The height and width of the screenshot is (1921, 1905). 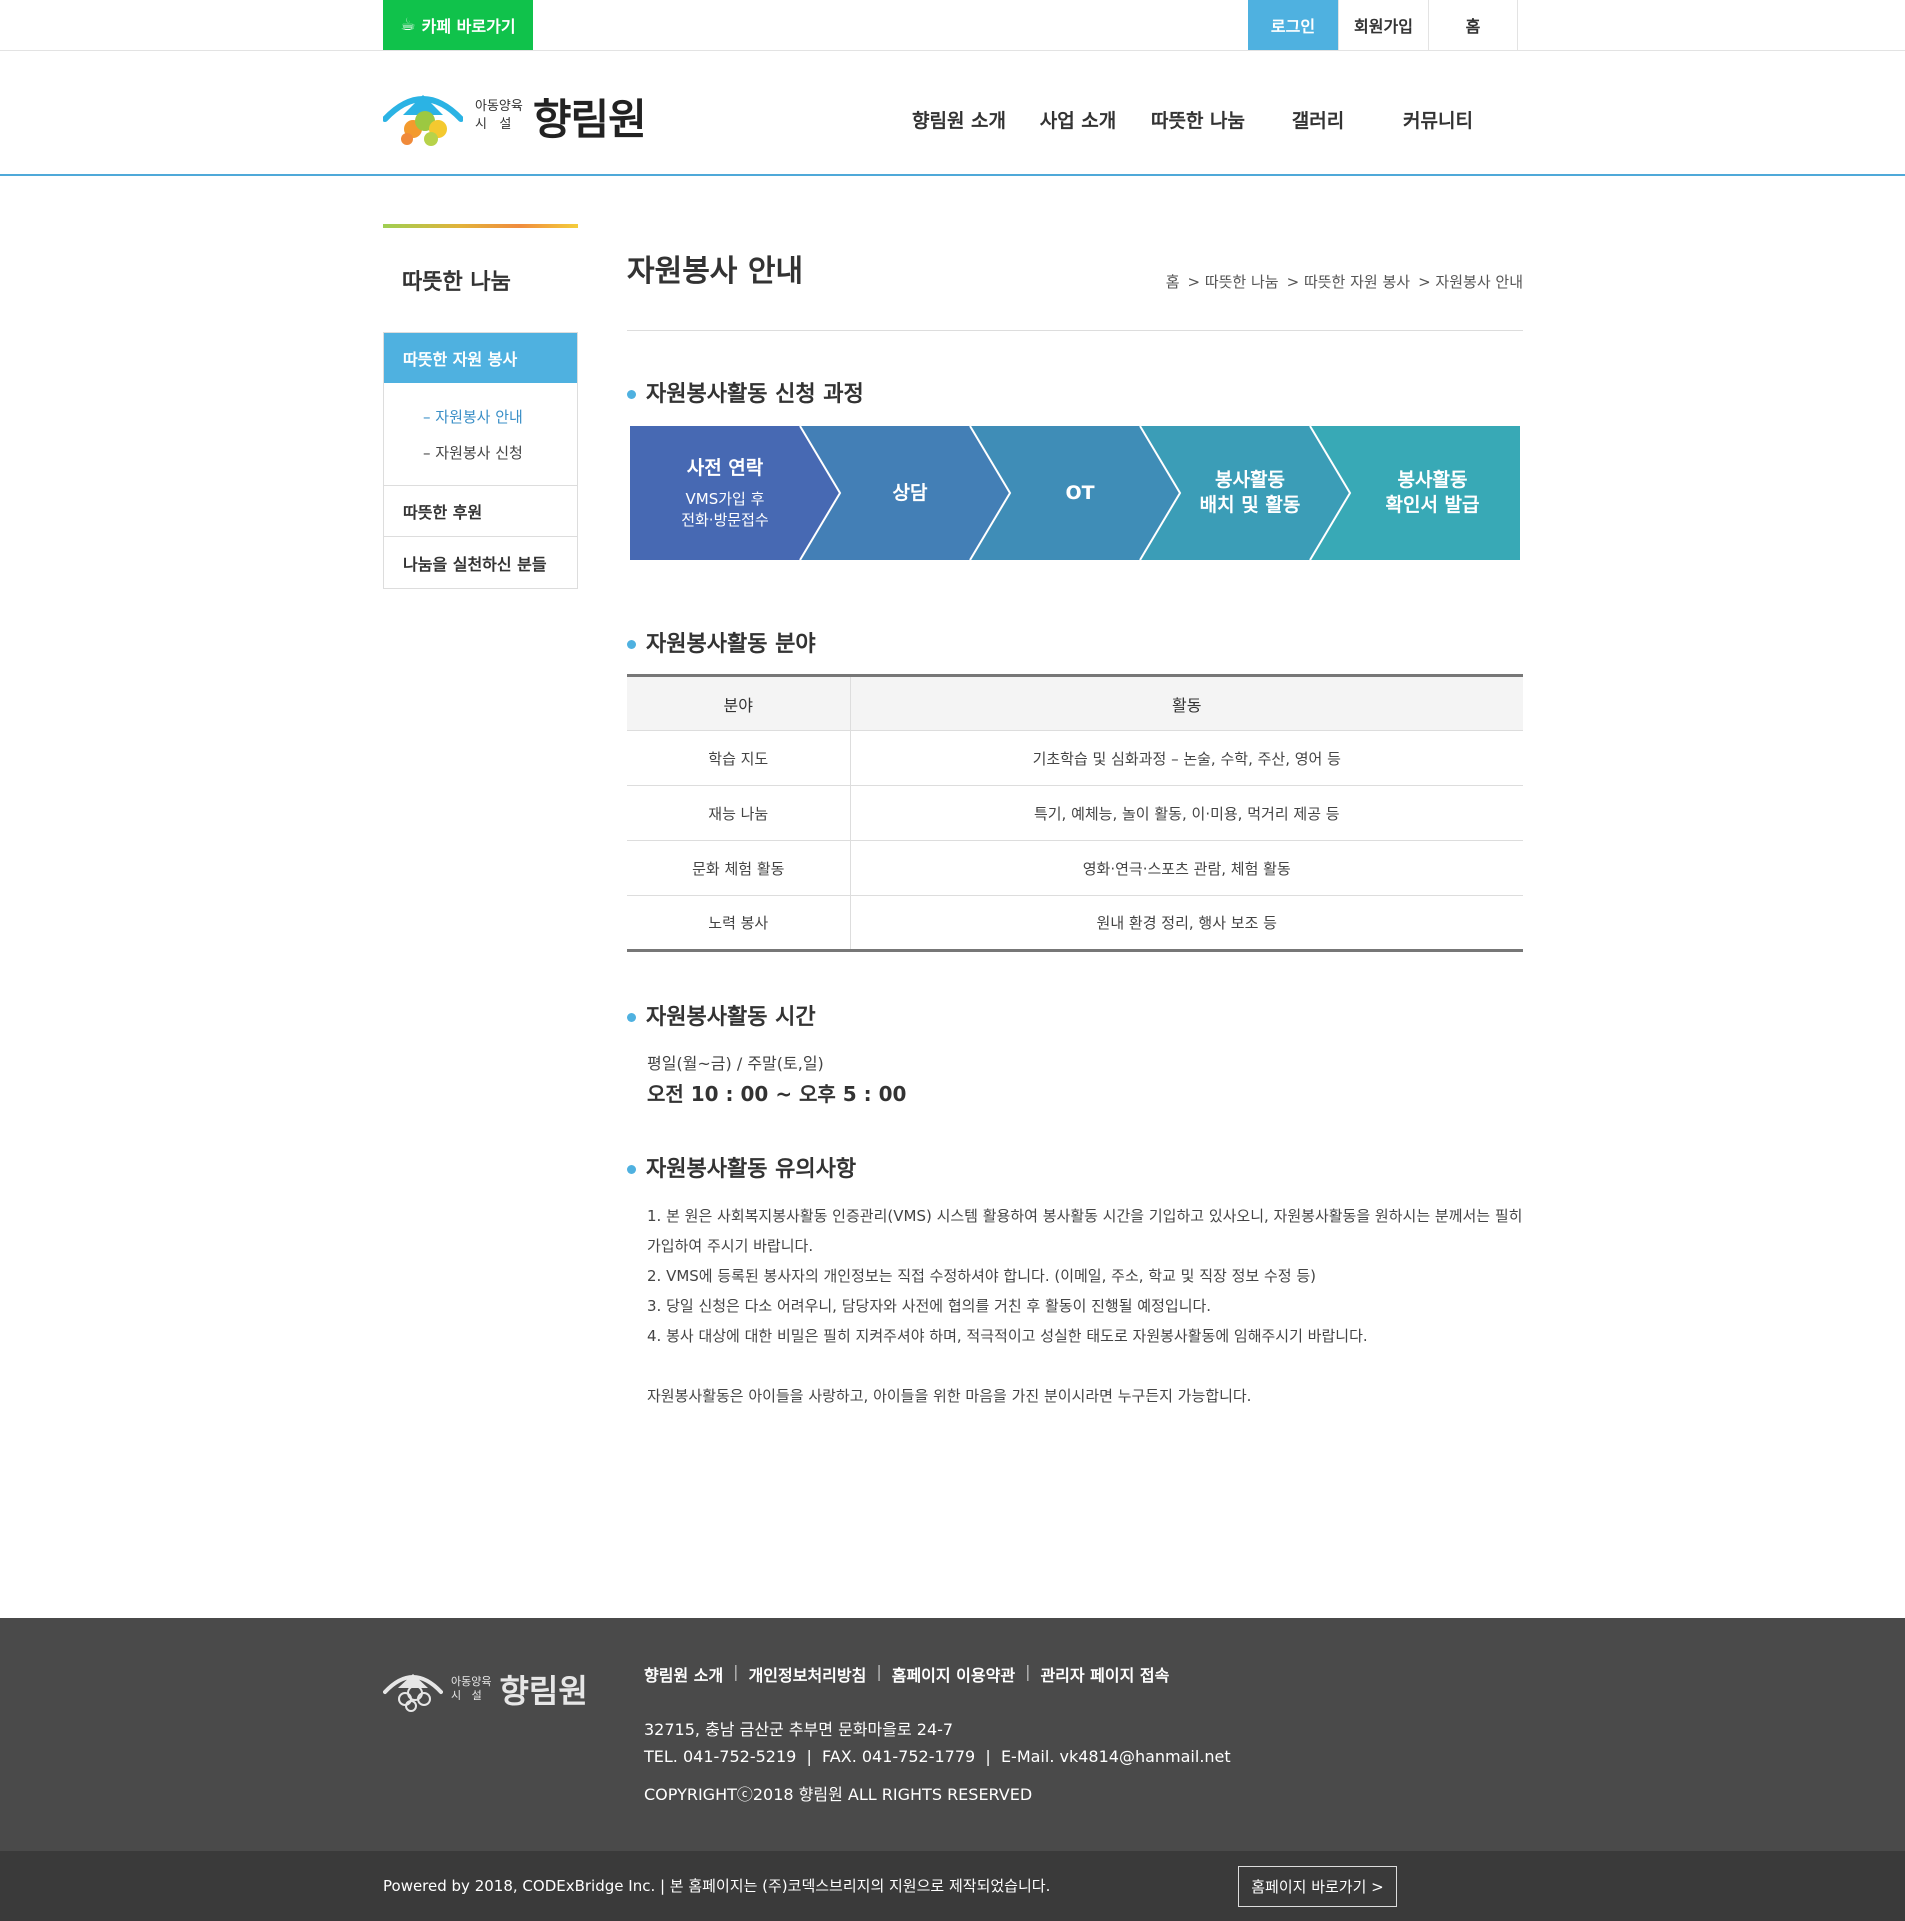 I want to click on table-row: 재능 나눔 특기, 예체능, 놀이 활동, 이·미용, 먹거리 제공 등, so click(x=1075, y=813).